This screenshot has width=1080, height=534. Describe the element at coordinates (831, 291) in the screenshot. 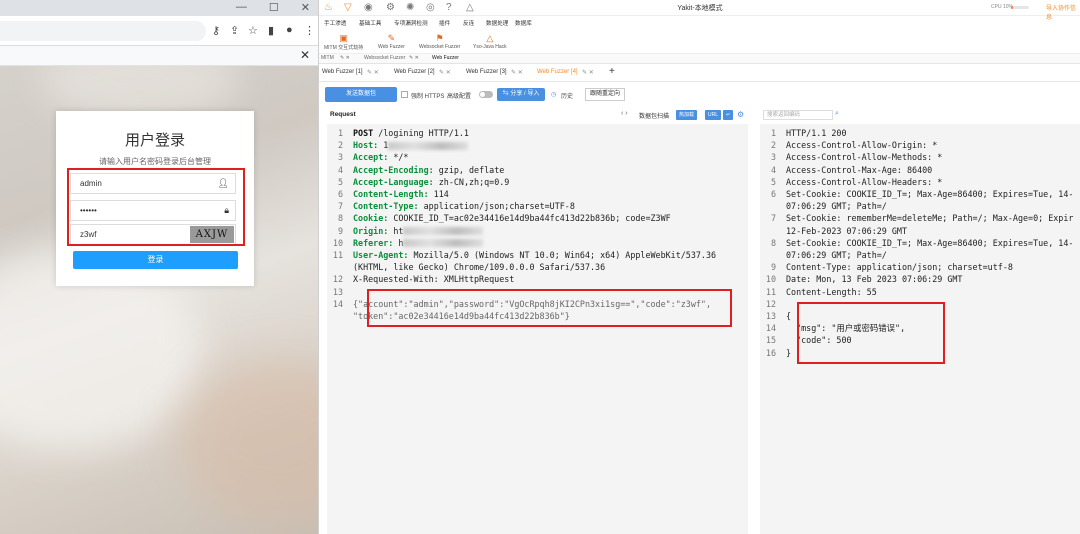

I see `code-line: Content-Length: 55` at that location.